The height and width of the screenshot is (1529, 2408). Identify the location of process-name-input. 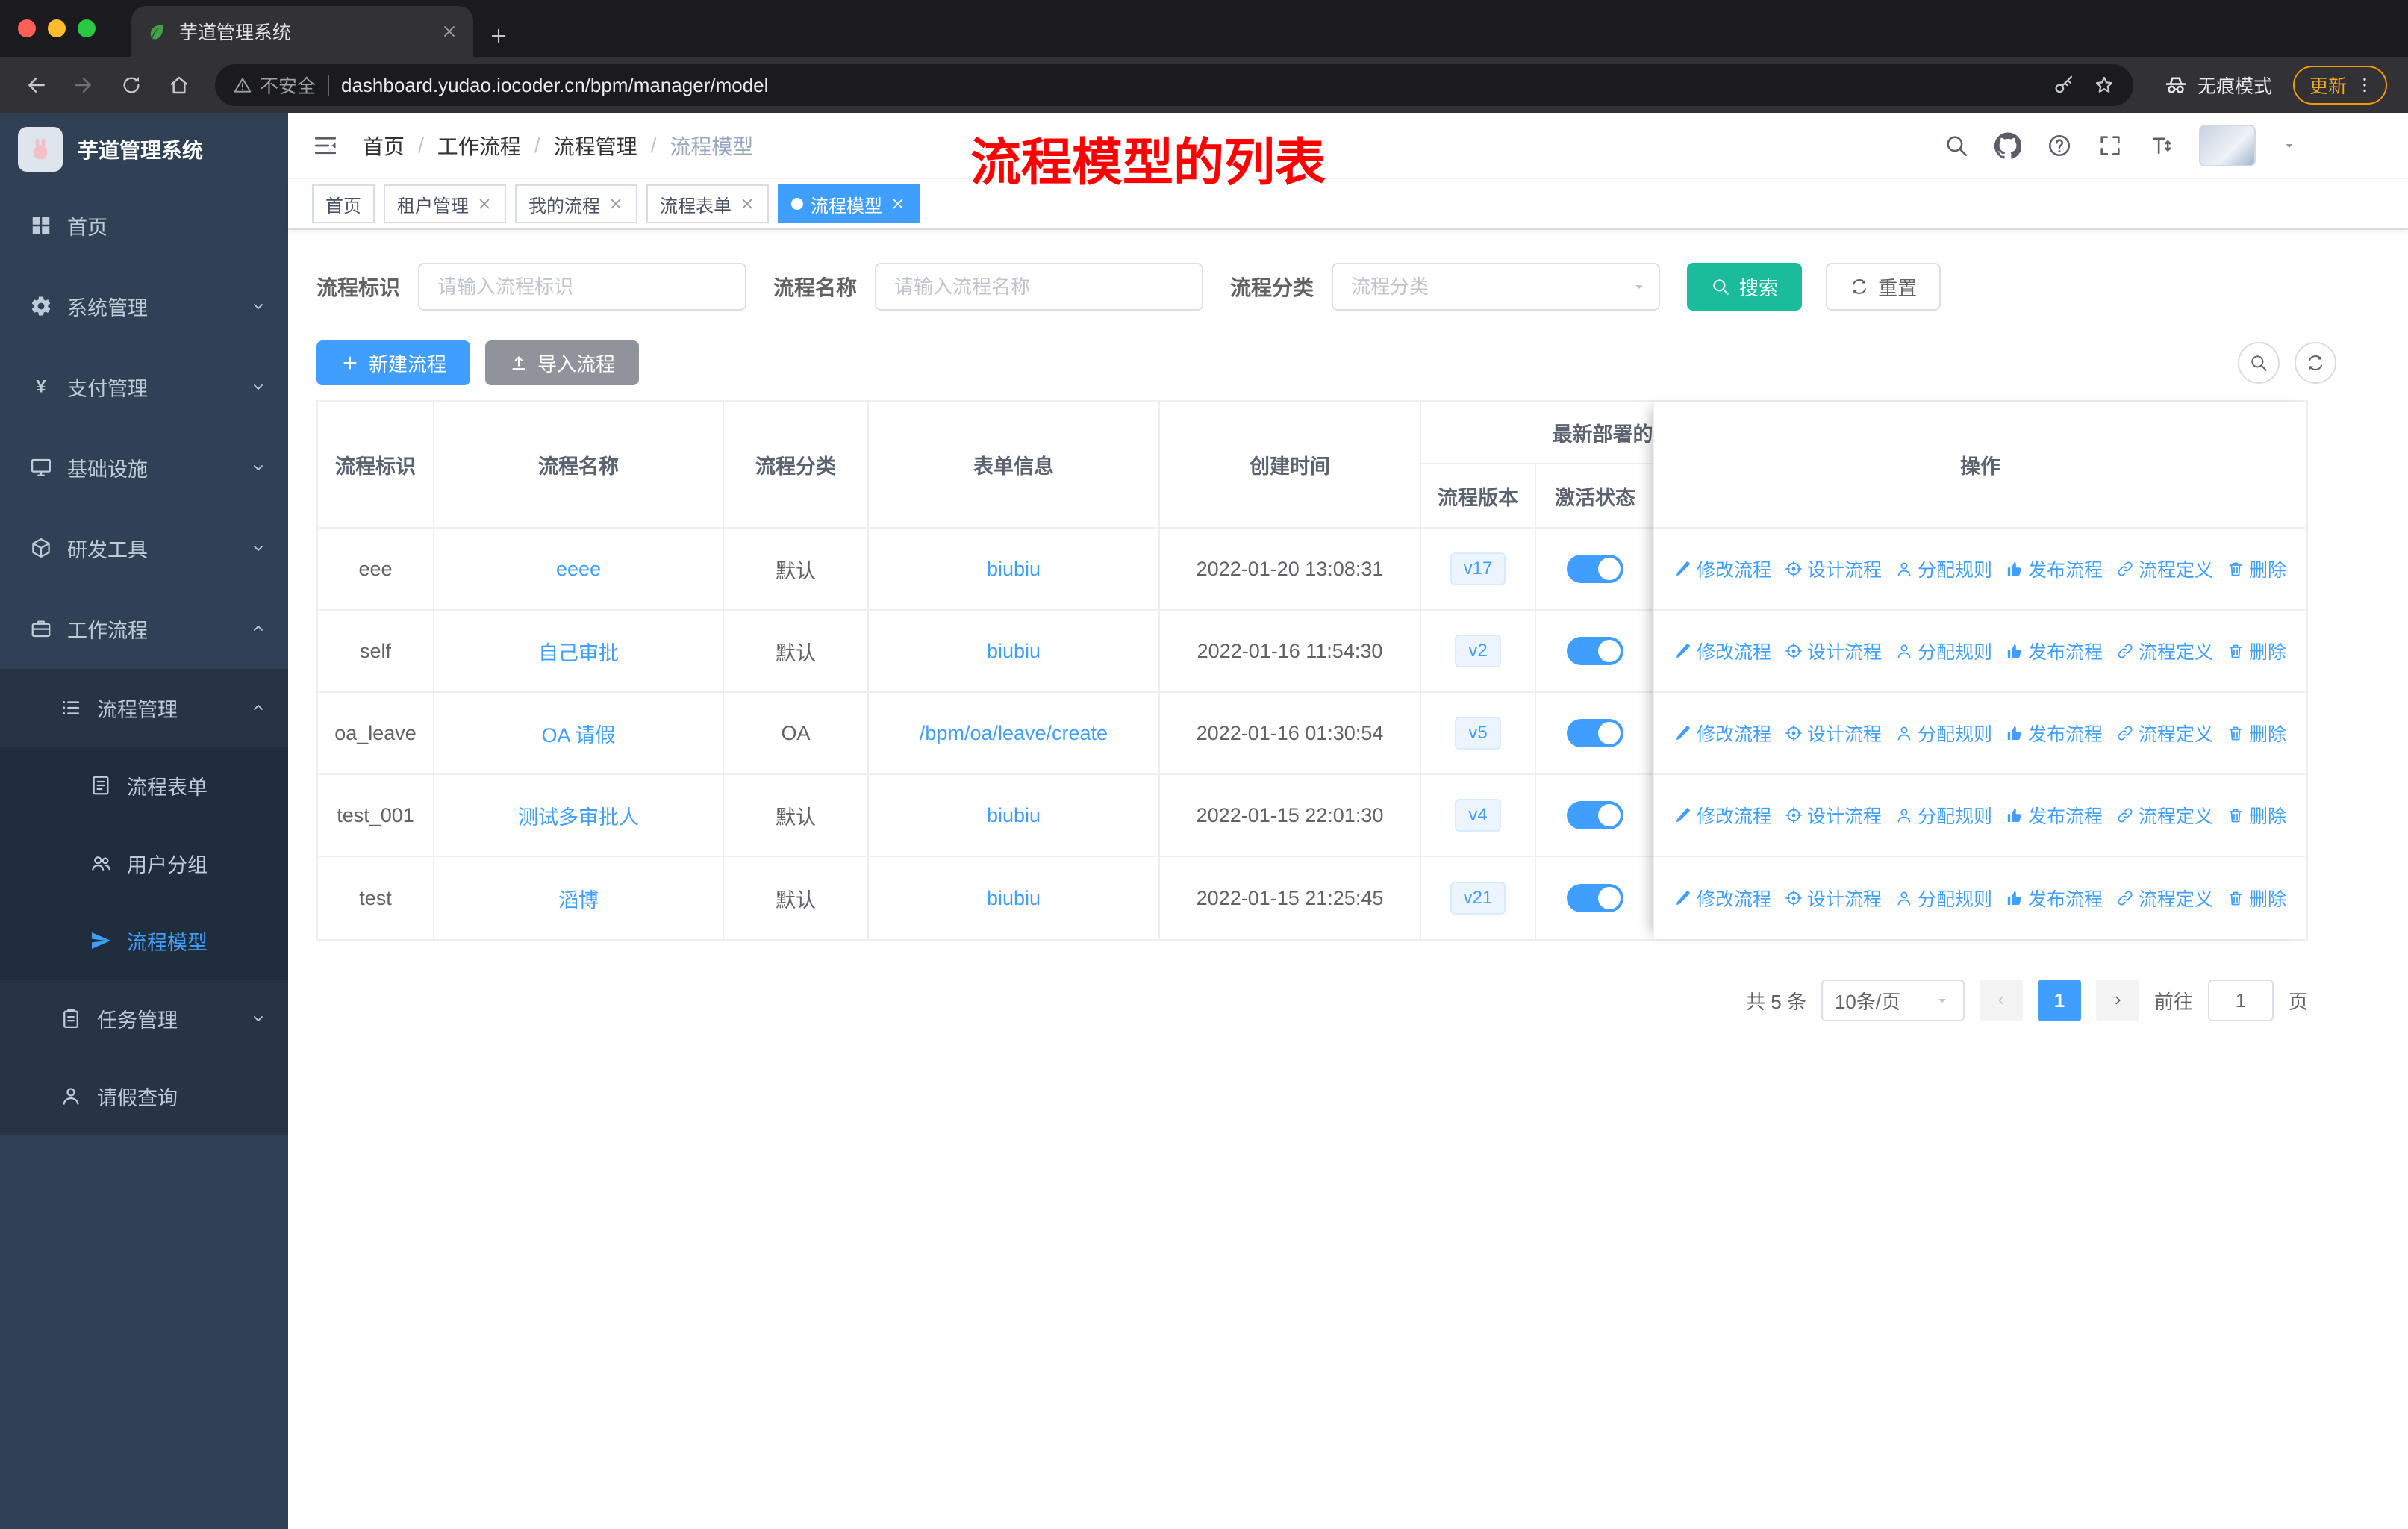
(1039, 287).